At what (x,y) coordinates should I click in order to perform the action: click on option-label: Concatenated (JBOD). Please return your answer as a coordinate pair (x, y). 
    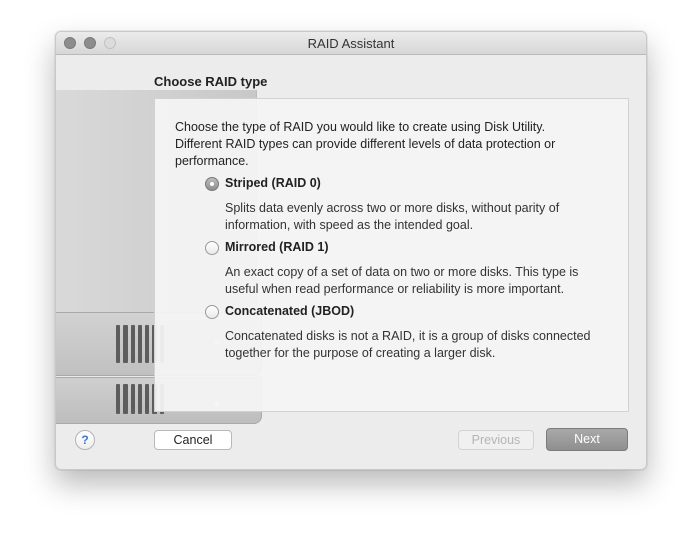
    Looking at the image, I should click on (290, 311).